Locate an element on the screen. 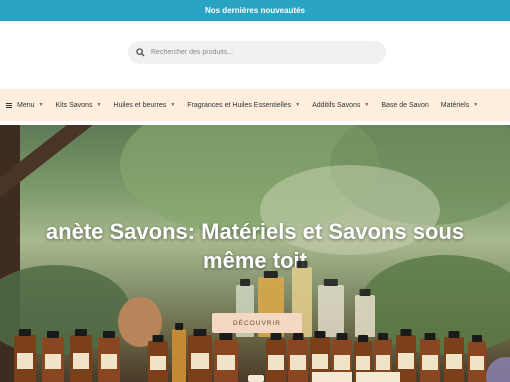 The image size is (510, 382). nav-menu-label: Menu is located at coordinates (26, 105).